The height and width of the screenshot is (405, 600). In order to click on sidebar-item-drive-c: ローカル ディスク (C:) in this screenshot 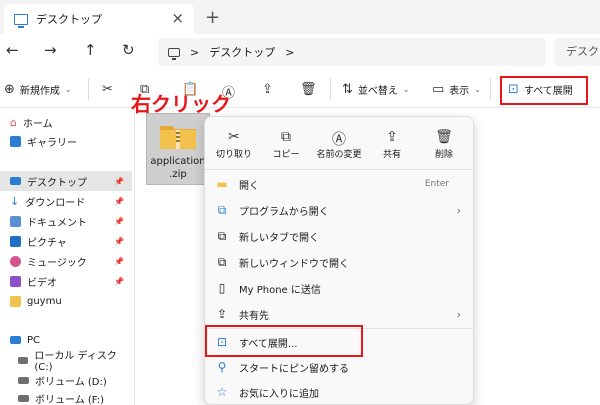, I will do `click(66, 361)`.